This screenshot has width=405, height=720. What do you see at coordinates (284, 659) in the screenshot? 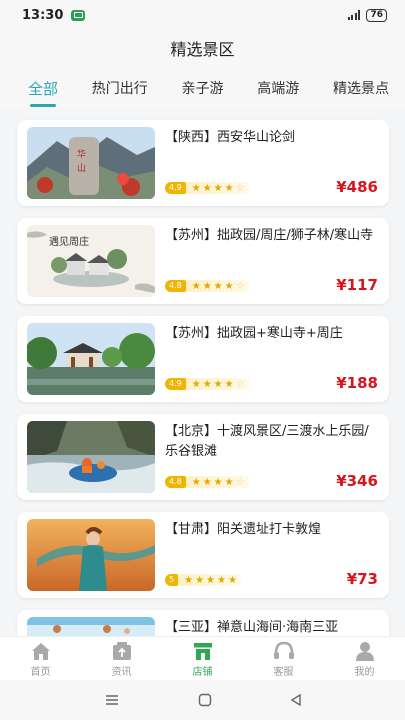
I see `nav-service: 客服` at bounding box center [284, 659].